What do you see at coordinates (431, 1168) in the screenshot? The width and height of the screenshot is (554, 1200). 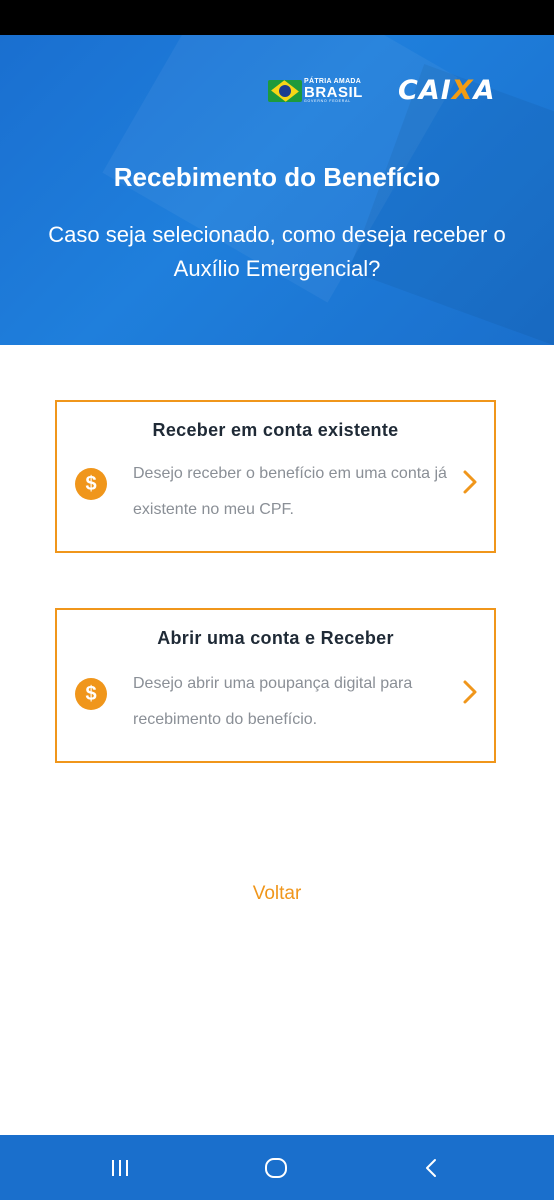 I see `back-icon` at bounding box center [431, 1168].